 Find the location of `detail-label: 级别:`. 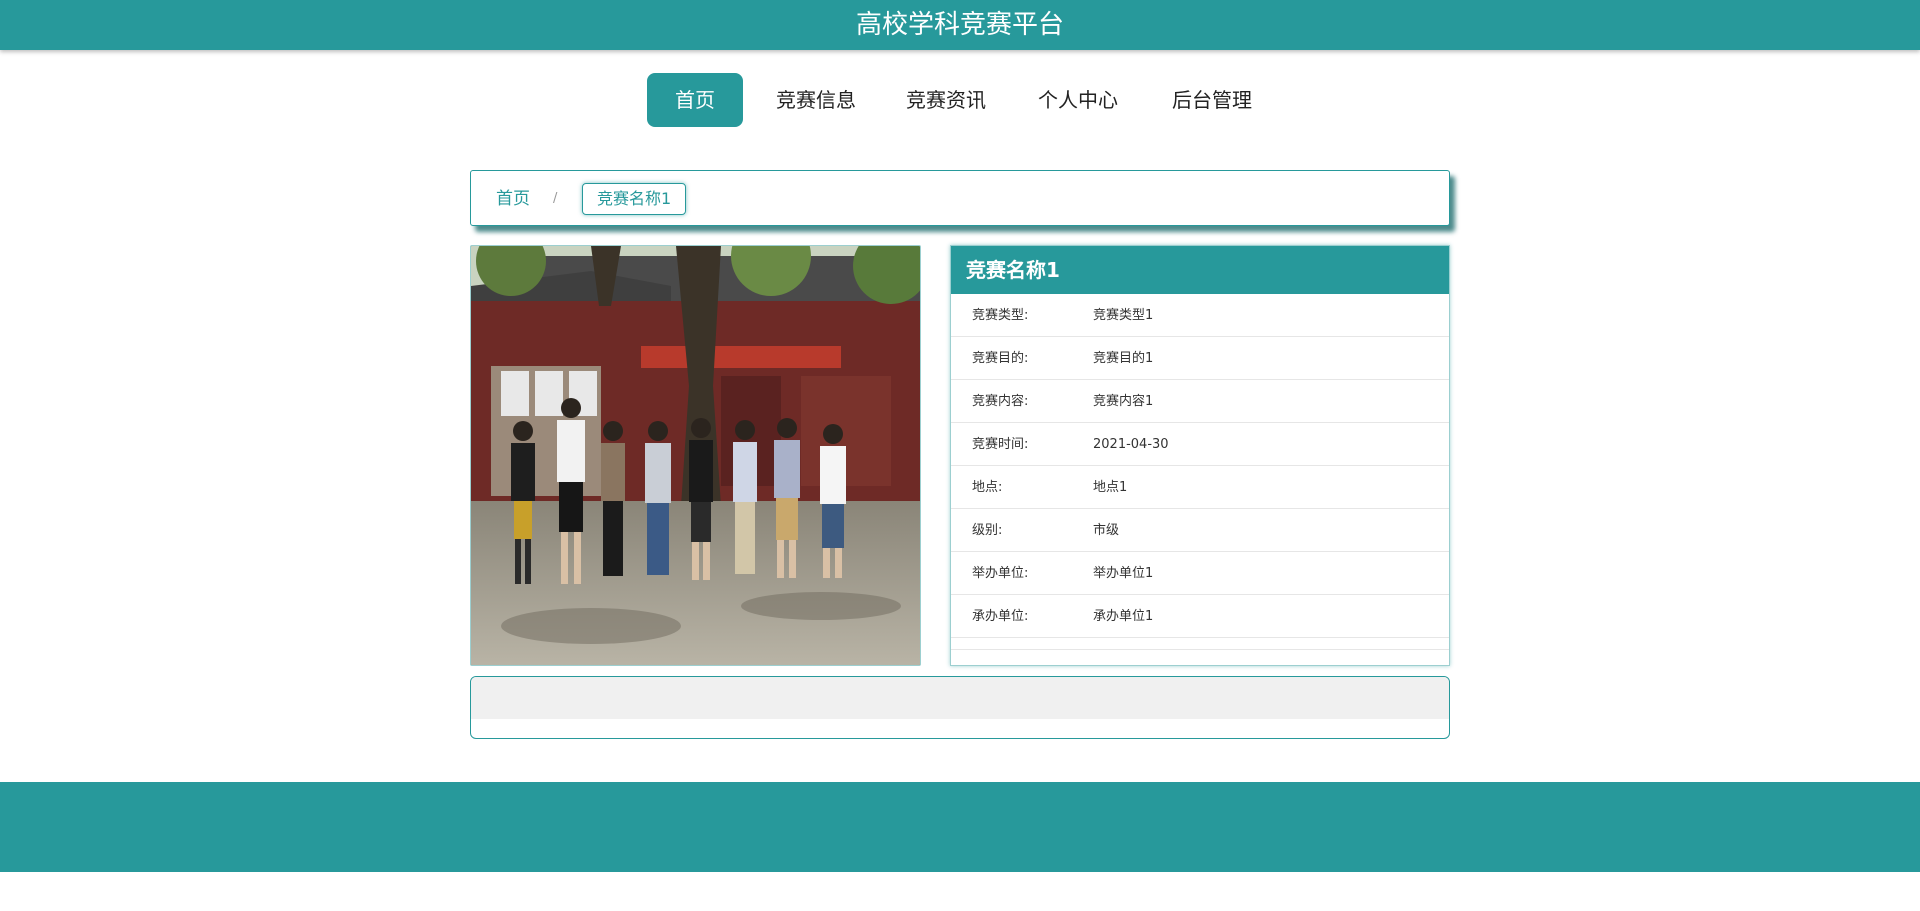

detail-label: 级别: is located at coordinates (987, 530).